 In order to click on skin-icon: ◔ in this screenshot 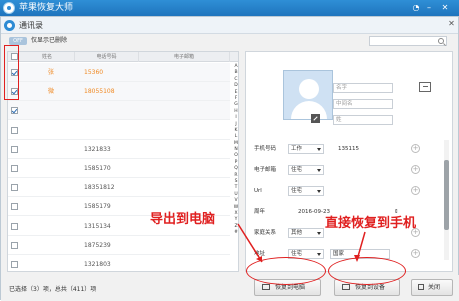, I will do `click(416, 8)`.